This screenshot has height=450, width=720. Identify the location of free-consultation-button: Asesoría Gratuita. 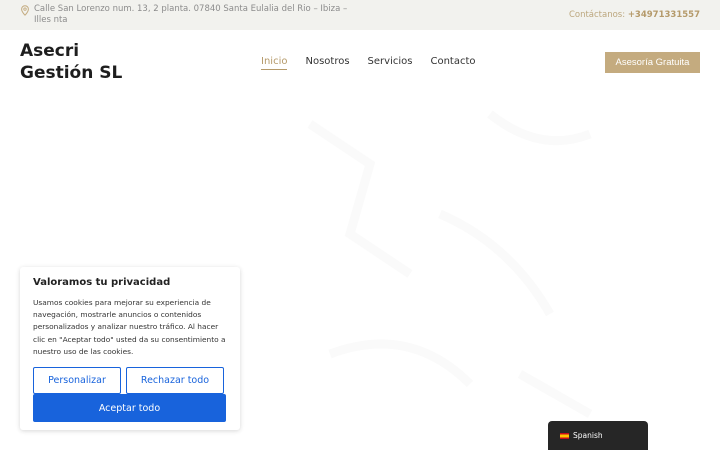
(652, 62).